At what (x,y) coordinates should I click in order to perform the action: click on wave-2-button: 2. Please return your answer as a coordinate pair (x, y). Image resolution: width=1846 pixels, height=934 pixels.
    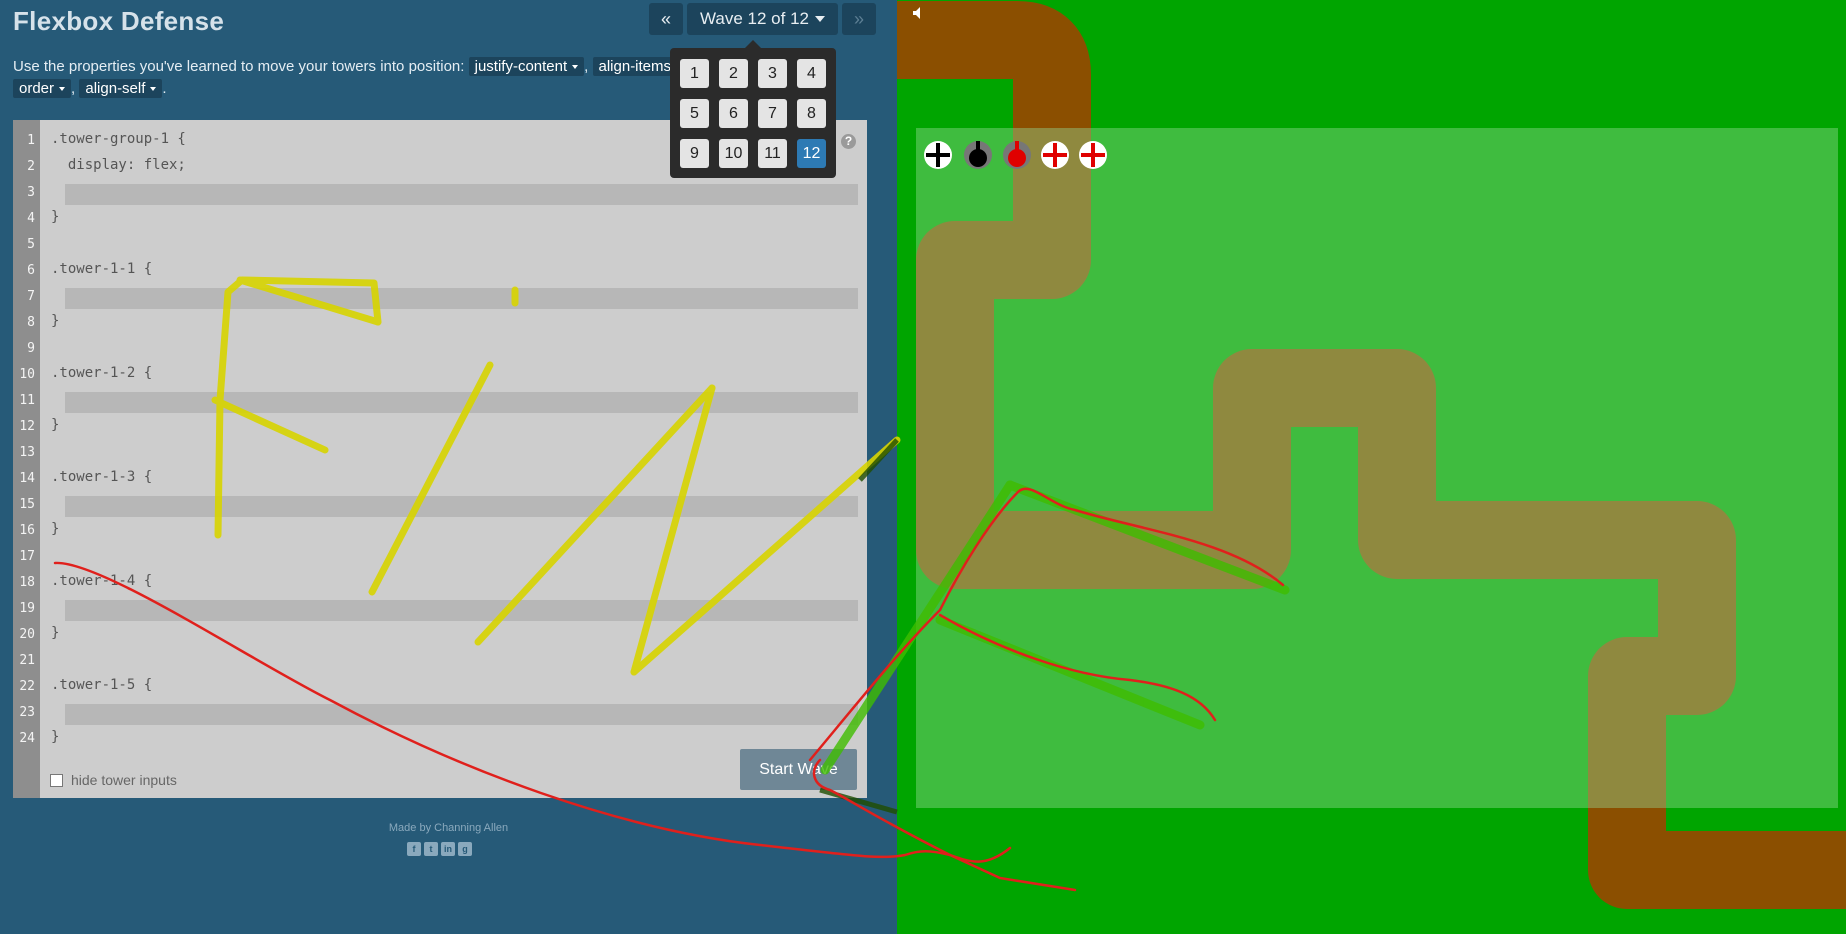
    Looking at the image, I should click on (733, 73).